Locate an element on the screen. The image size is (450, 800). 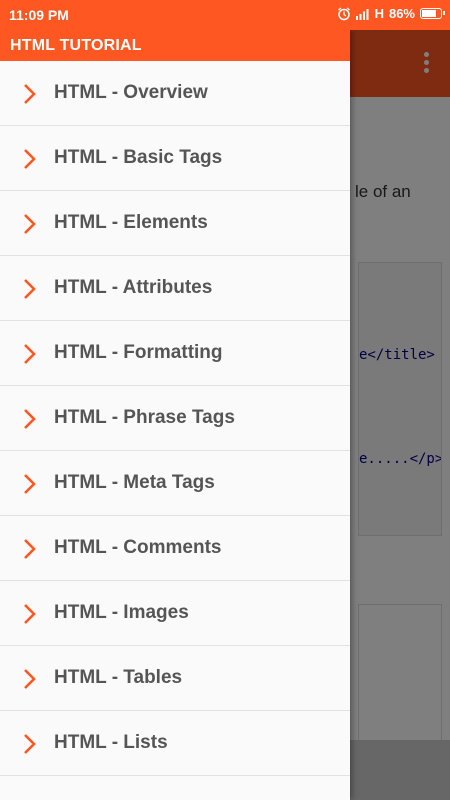
drawer-item-label: HTML - Meta Tags is located at coordinates (134, 482).